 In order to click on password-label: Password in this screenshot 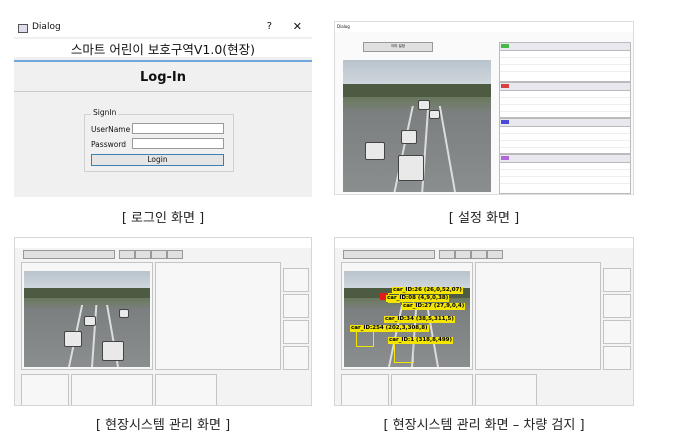, I will do `click(109, 144)`.